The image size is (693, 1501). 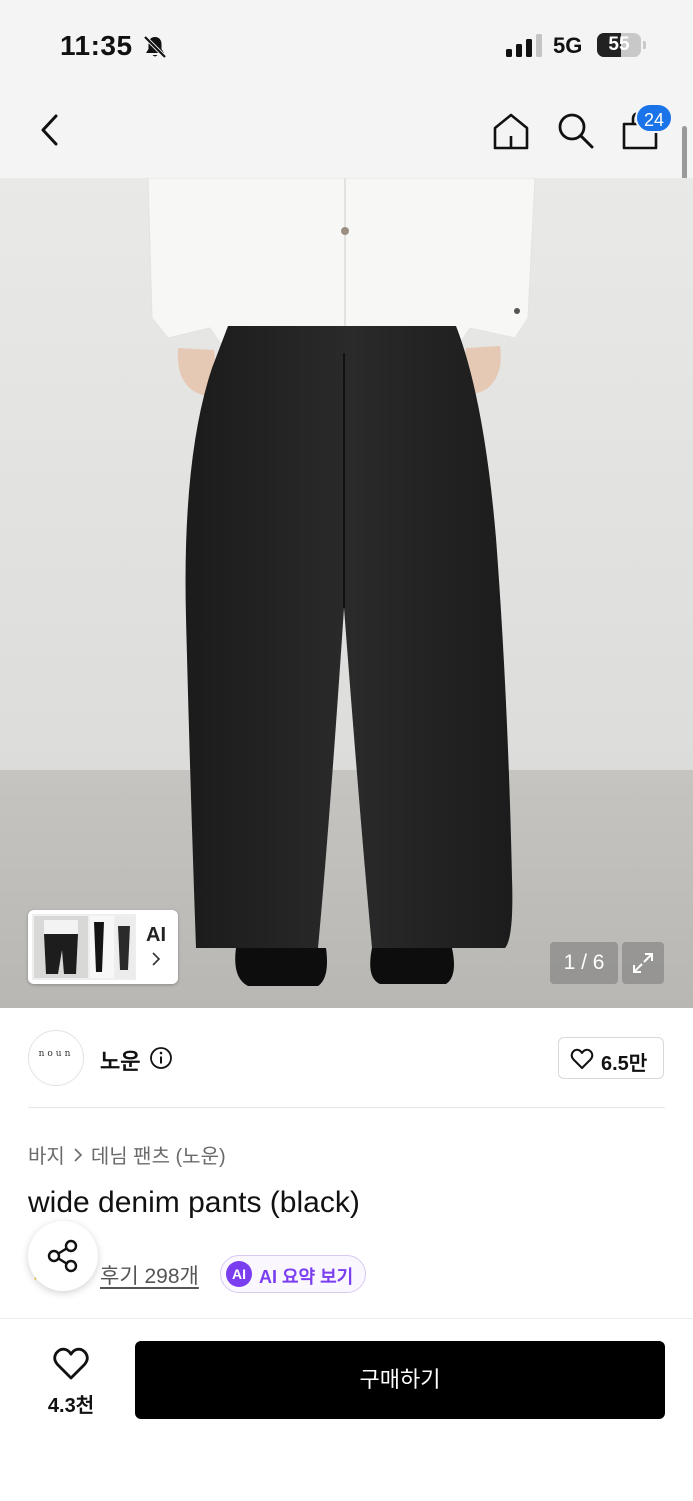 I want to click on review-link: 후기 298개, so click(x=149, y=1275).